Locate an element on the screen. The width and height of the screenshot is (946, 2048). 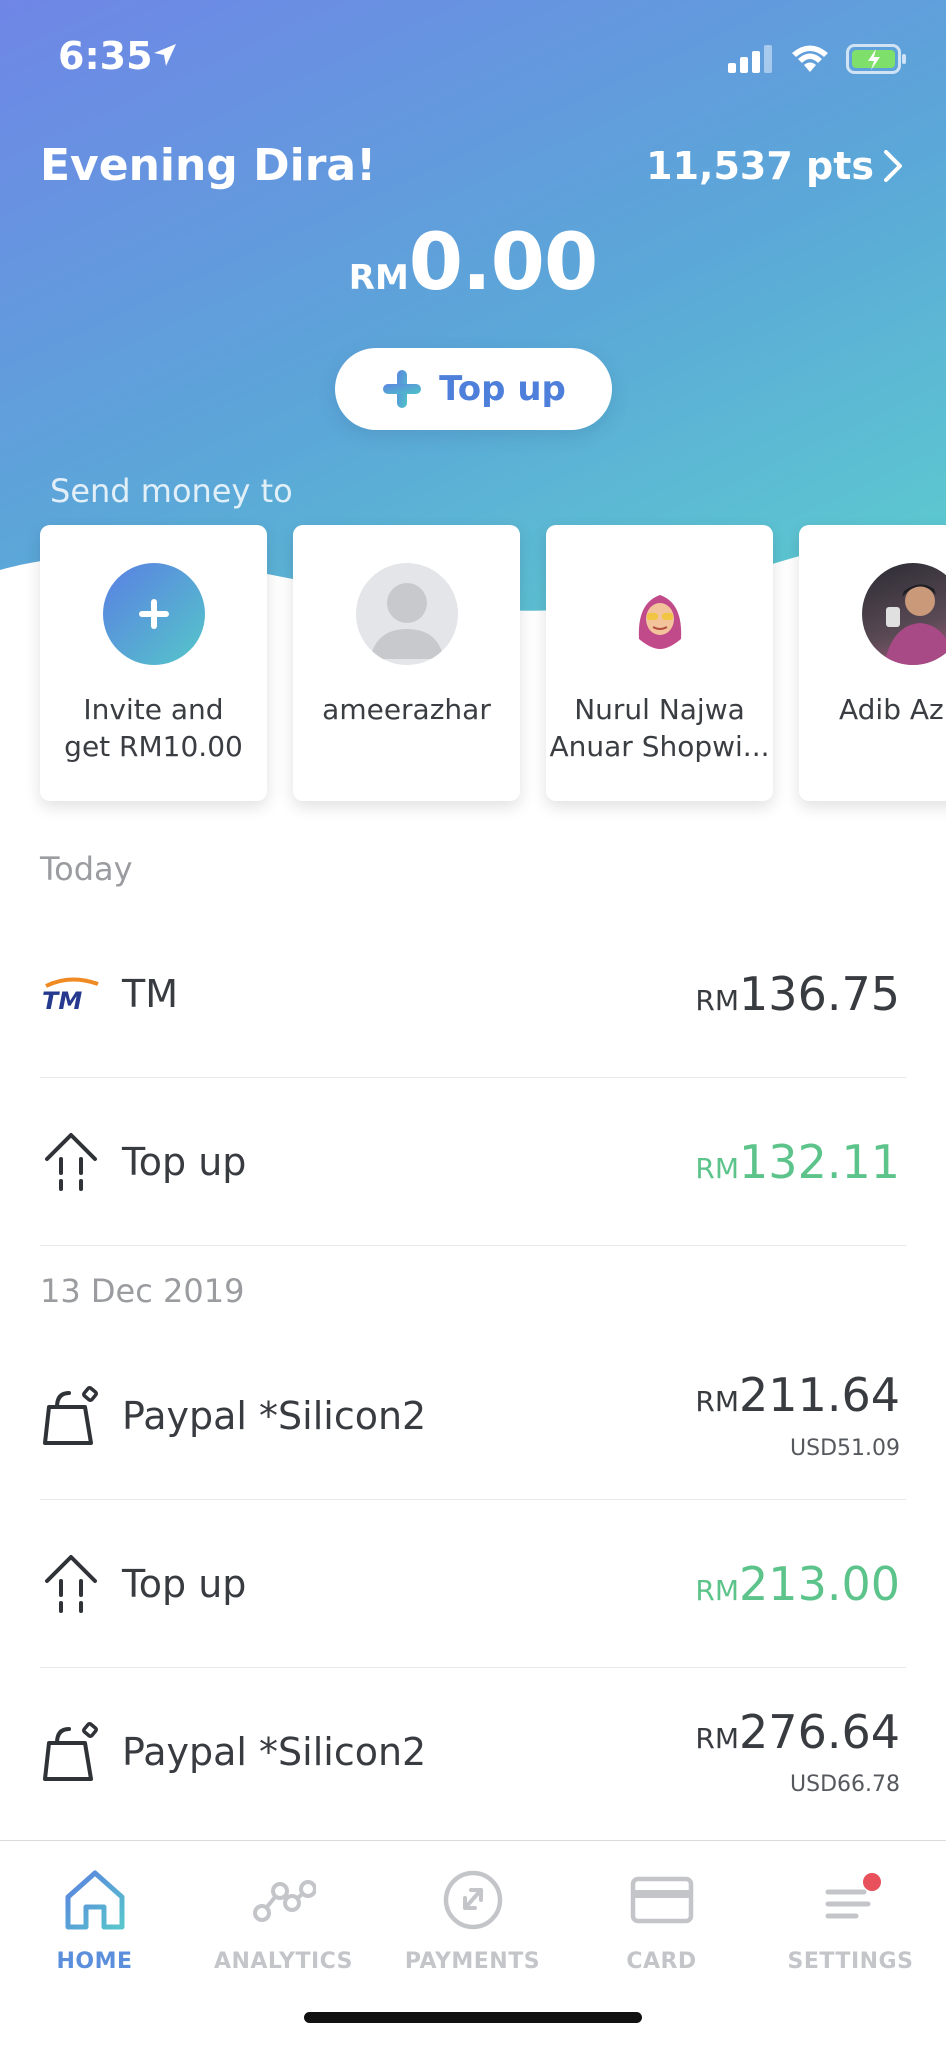
status-time: 6:35 is located at coordinates (105, 56).